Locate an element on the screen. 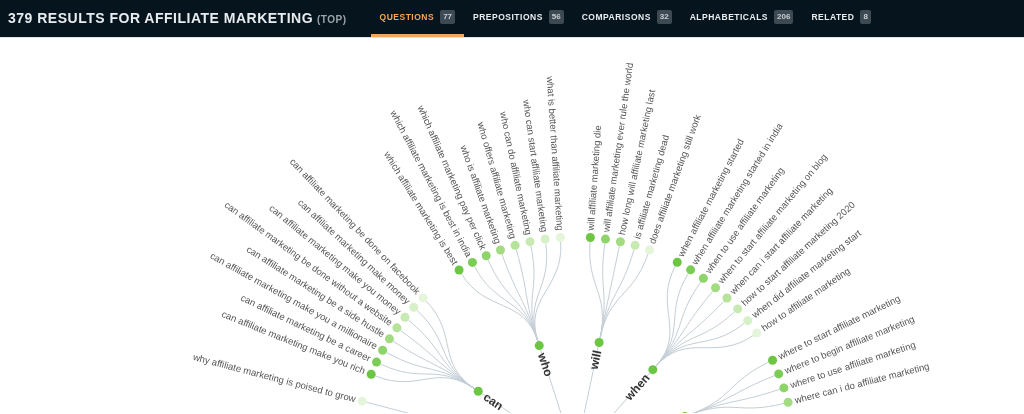 This screenshot has width=1024, height=414. count-badge: 8 is located at coordinates (865, 17).